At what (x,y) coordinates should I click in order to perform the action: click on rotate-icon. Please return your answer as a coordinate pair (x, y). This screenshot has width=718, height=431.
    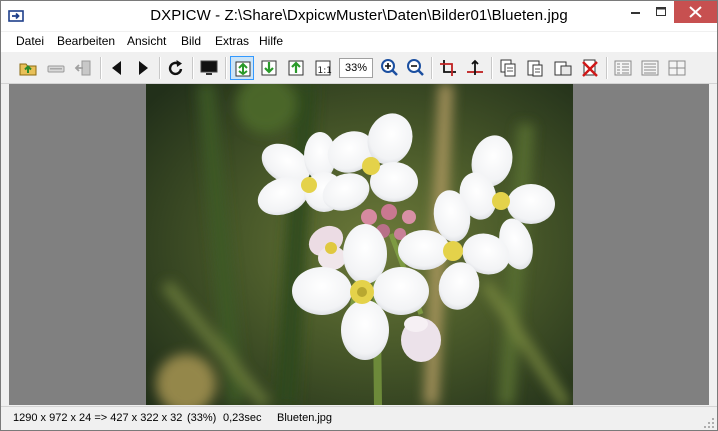
    Looking at the image, I should click on (175, 68).